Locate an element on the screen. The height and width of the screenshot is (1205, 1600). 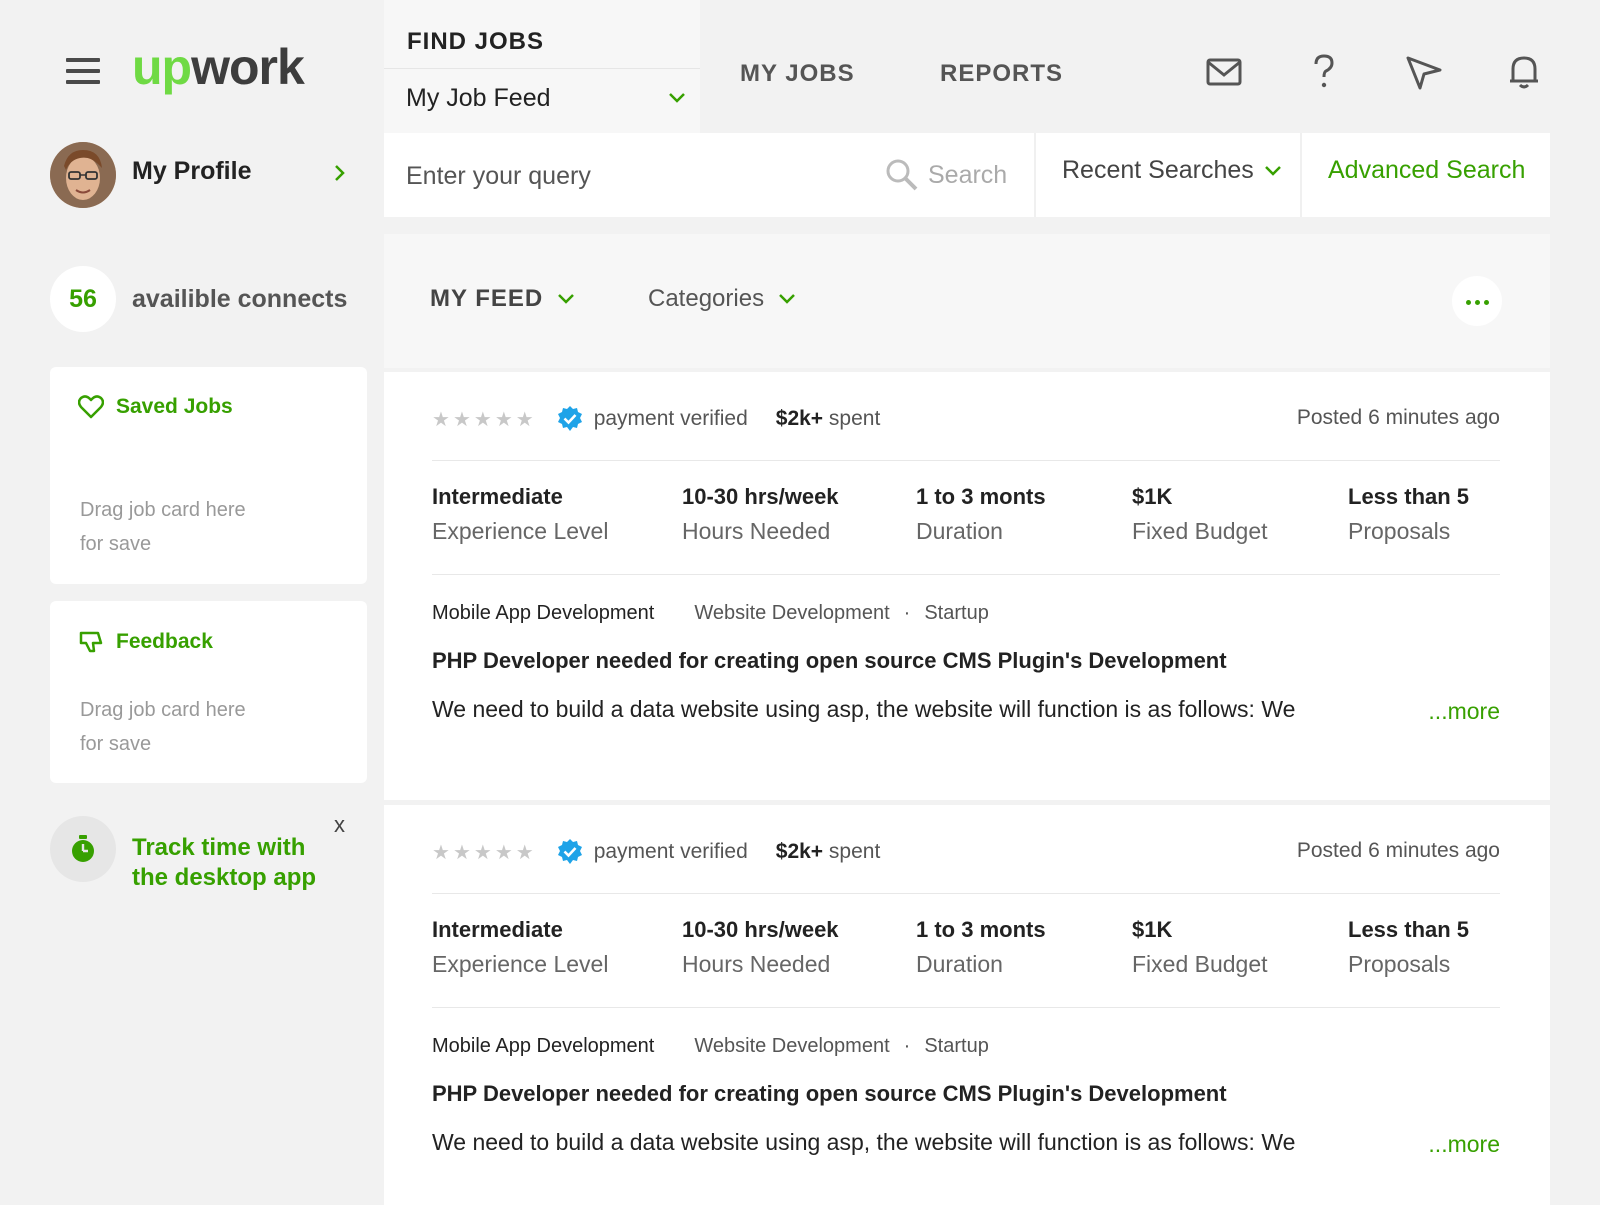
categories-dropdown: Categories is located at coordinates (722, 299).